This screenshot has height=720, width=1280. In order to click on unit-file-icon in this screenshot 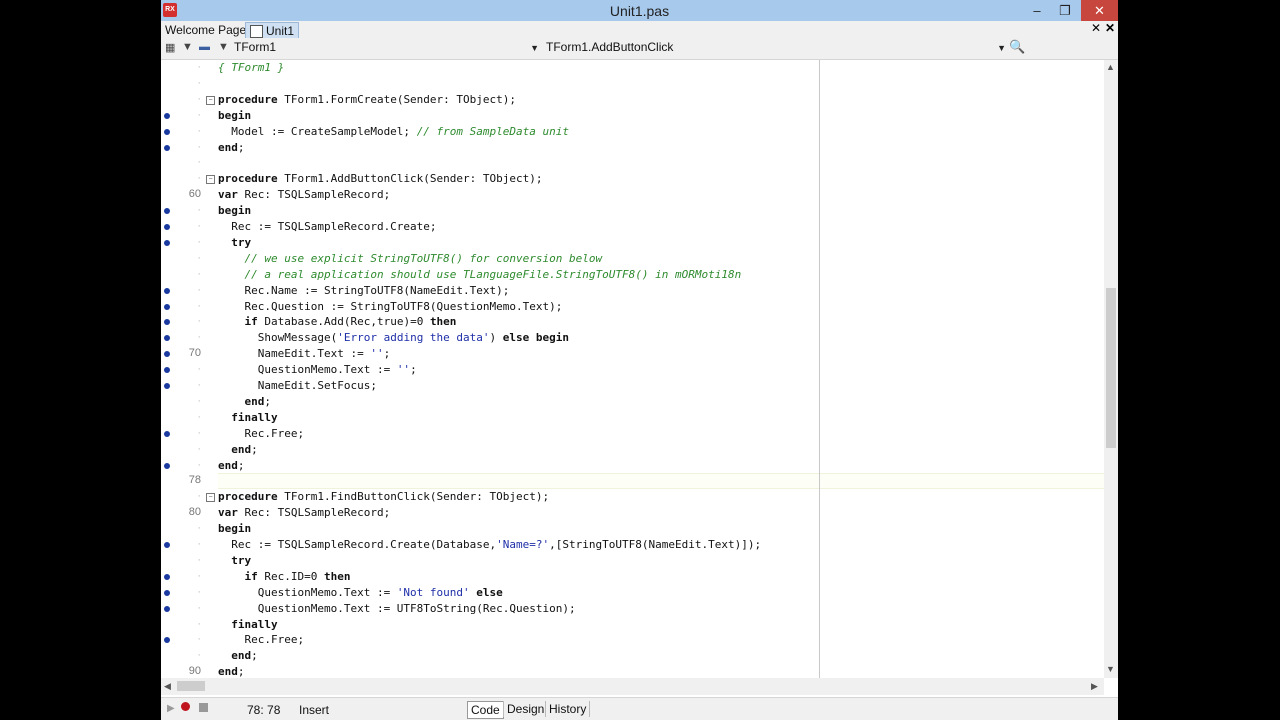, I will do `click(256, 31)`.